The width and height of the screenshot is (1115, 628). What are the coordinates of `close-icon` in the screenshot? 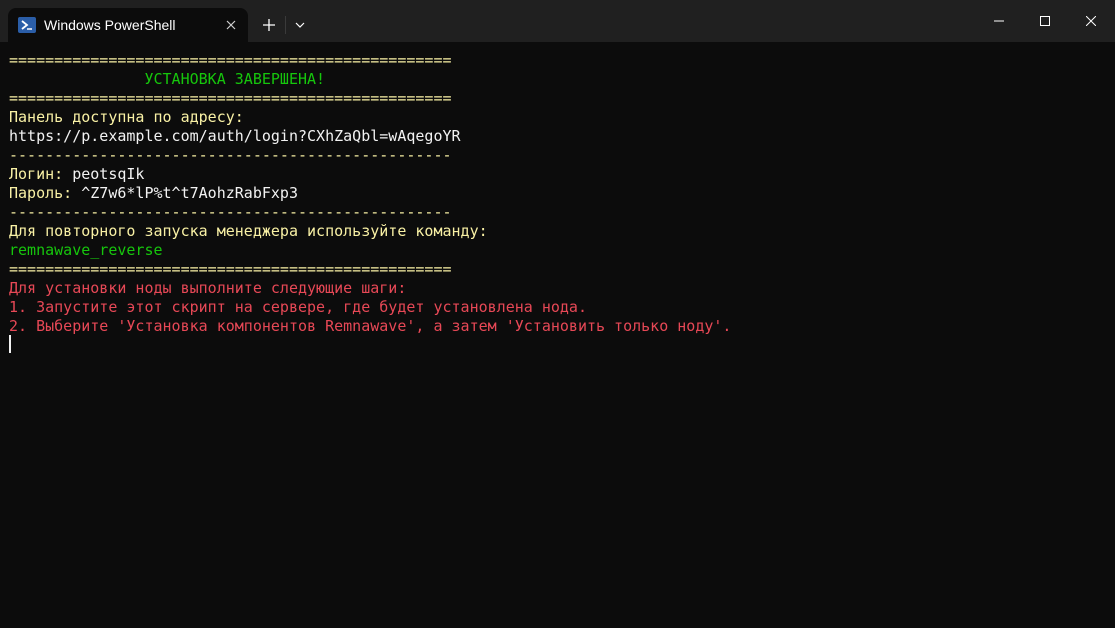 It's located at (1091, 21).